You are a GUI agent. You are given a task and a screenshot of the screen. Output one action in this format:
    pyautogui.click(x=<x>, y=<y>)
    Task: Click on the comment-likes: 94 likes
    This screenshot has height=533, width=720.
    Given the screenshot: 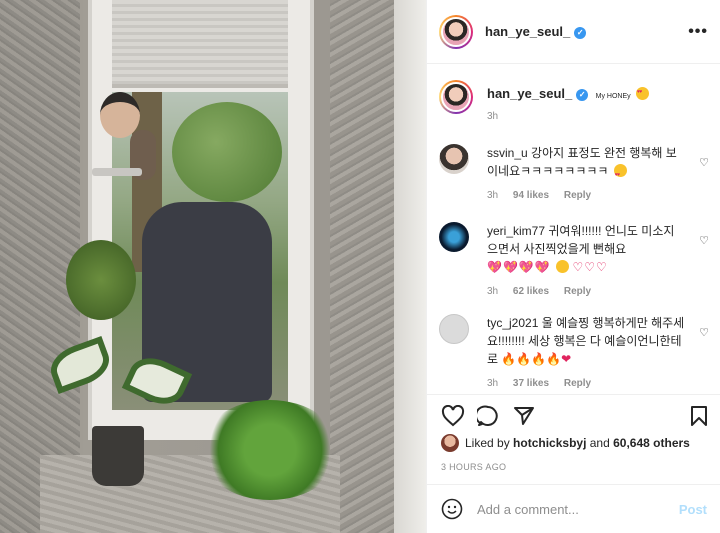 What is the action you would take?
    pyautogui.click(x=531, y=195)
    